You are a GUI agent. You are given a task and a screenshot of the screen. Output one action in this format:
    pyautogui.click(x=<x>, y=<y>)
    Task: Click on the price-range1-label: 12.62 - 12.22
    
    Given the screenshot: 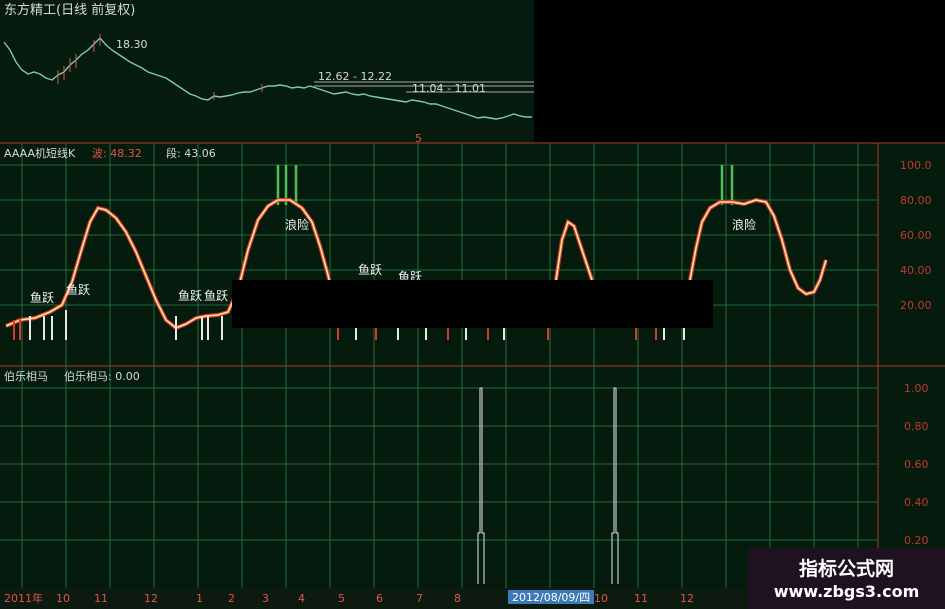 What is the action you would take?
    pyautogui.click(x=355, y=76)
    